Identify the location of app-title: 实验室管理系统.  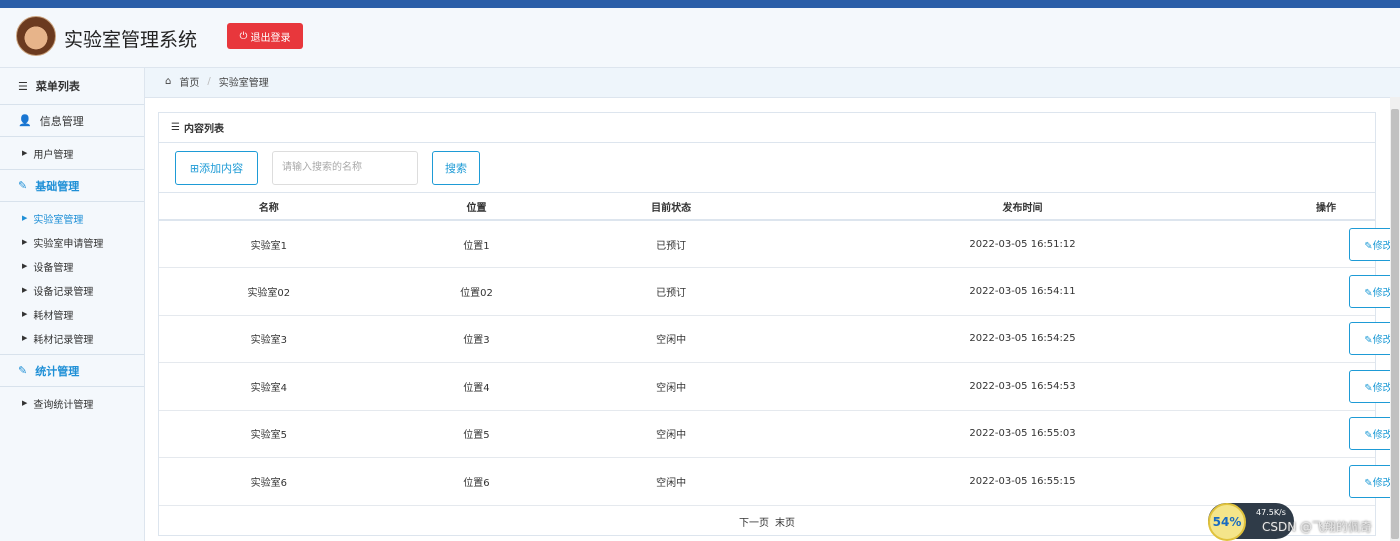
(131, 40).